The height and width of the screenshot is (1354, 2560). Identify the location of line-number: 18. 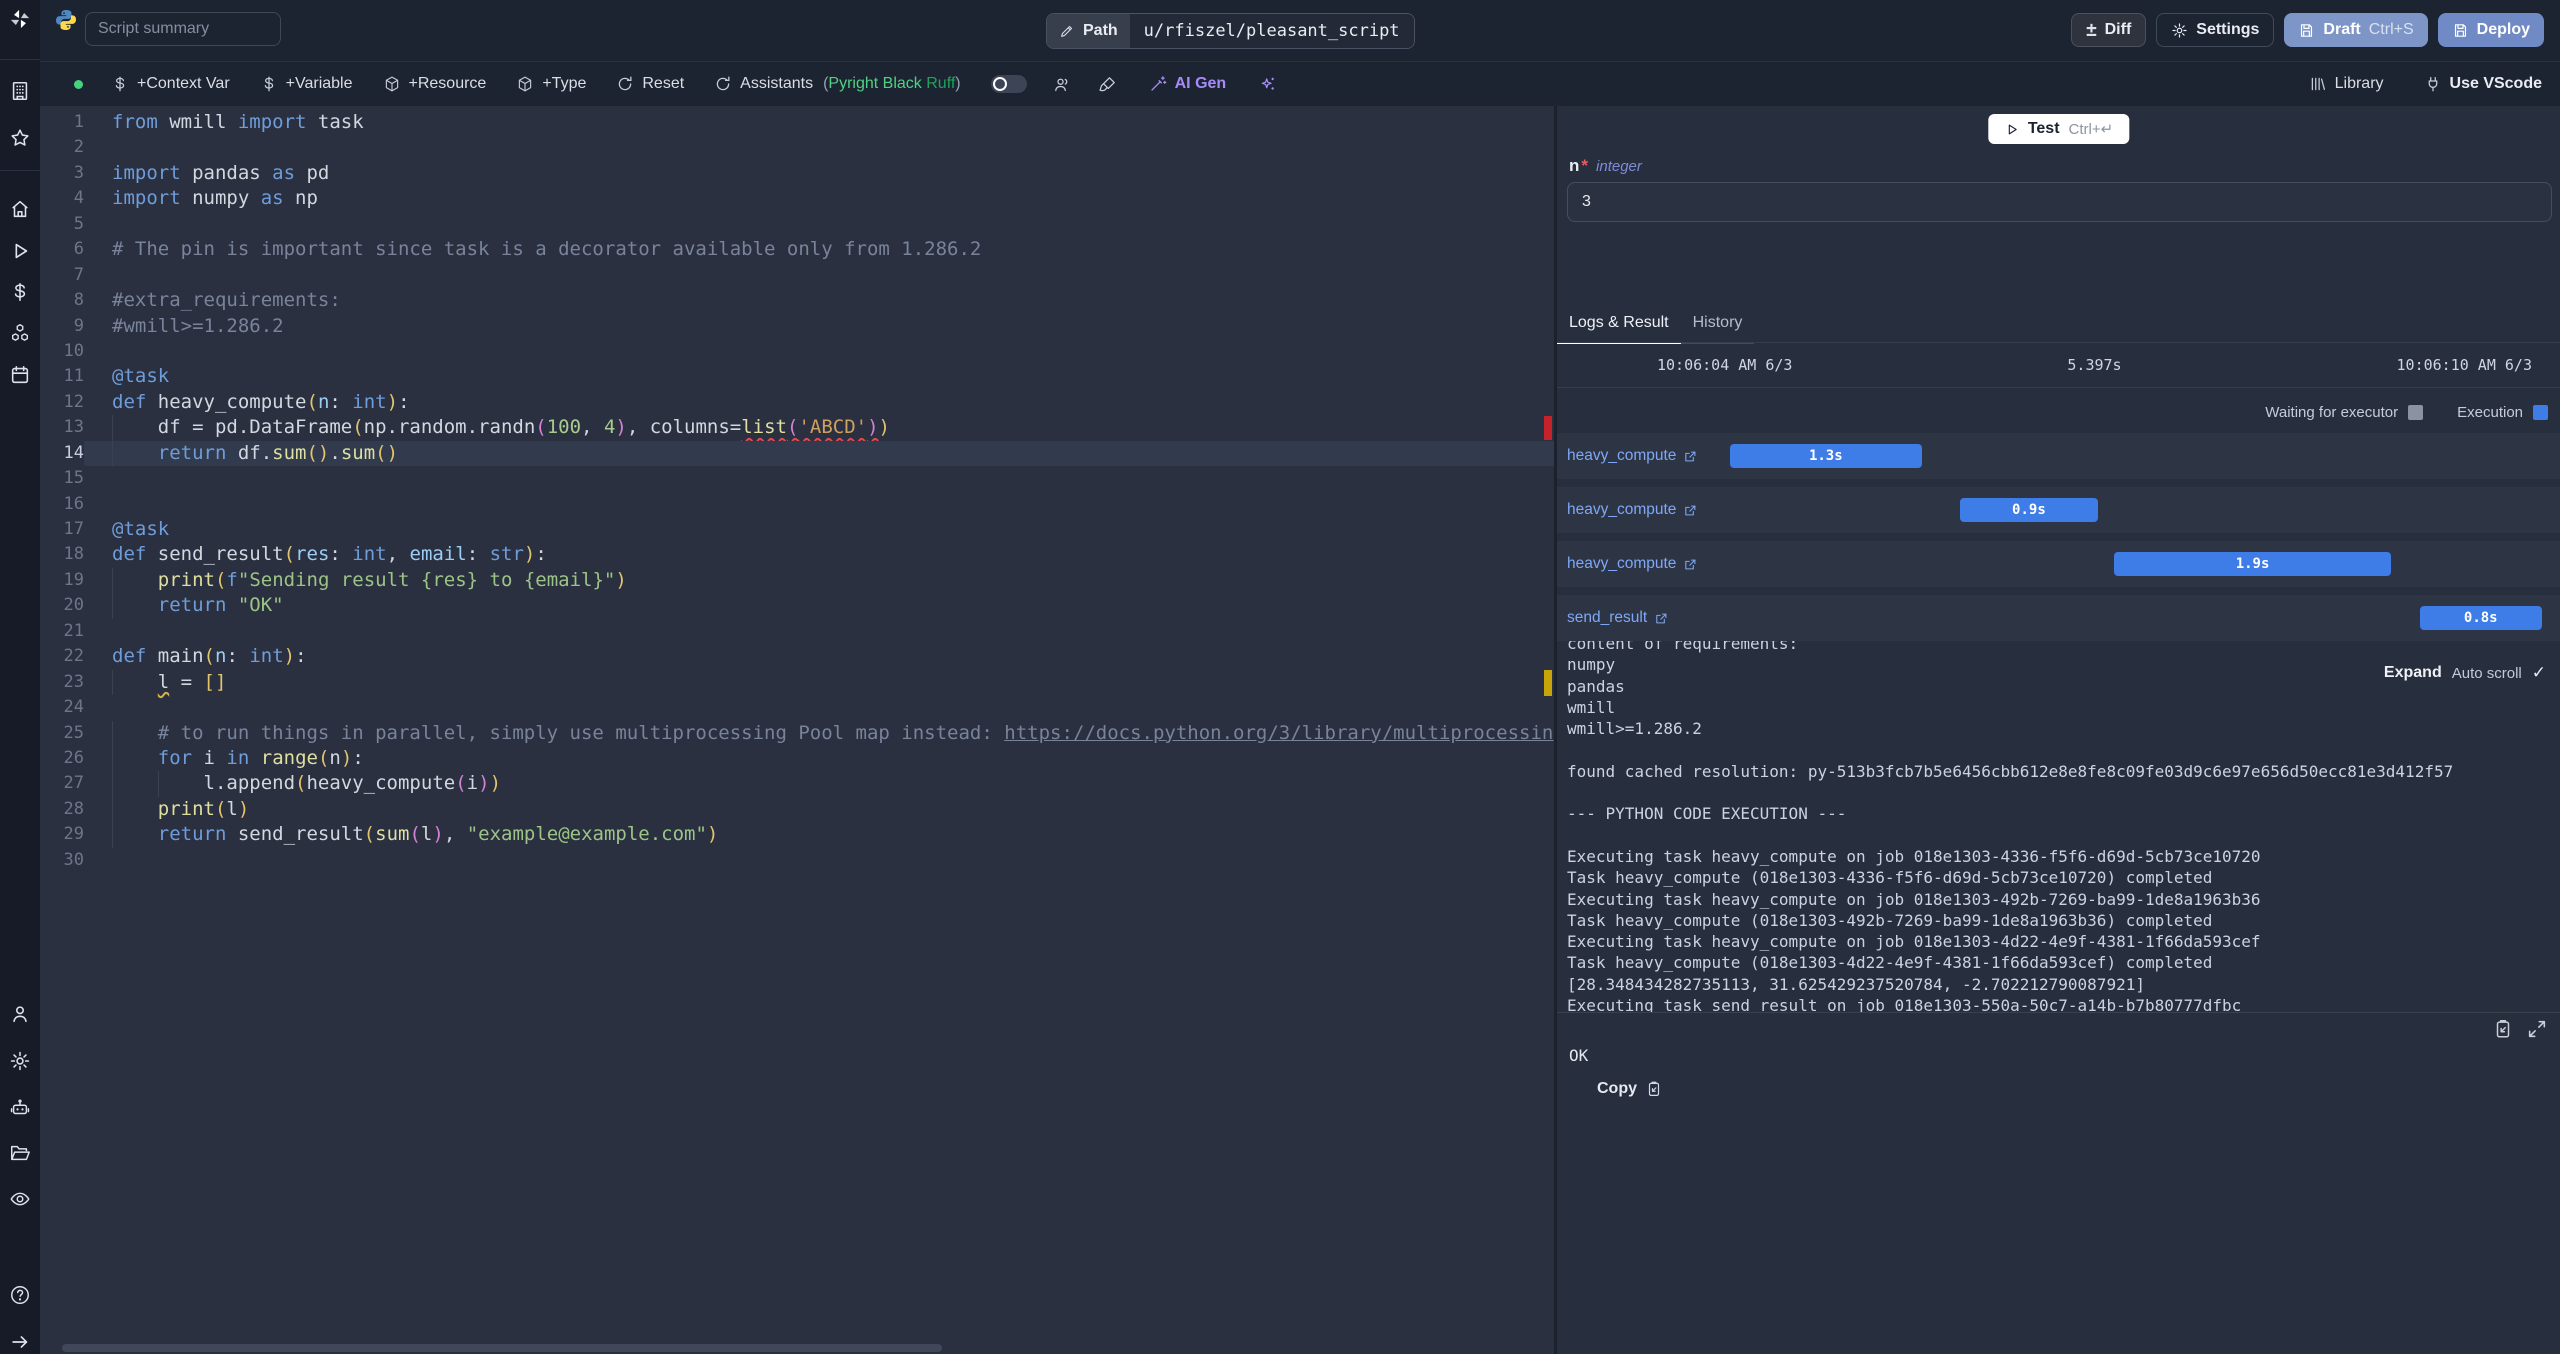
(73, 554).